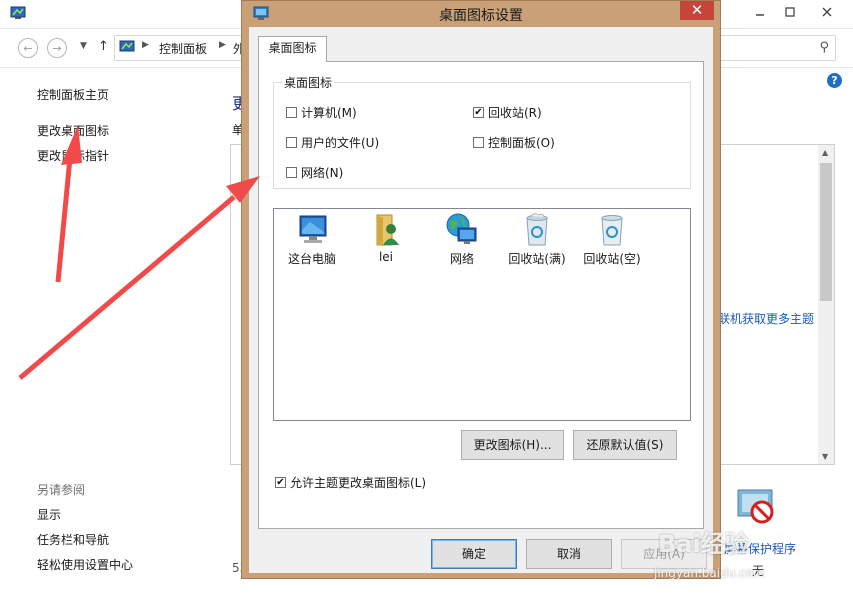  I want to click on sidebar-link-change-desktop-icons: 更改桌面图标, so click(73, 130).